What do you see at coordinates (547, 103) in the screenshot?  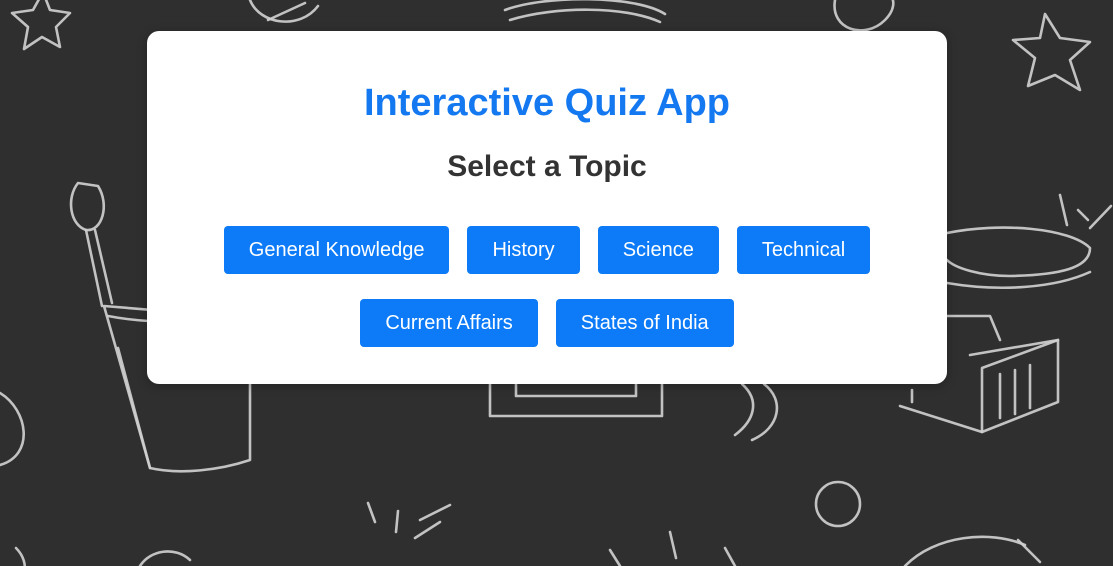 I see `app-title: Interactive Quiz App` at bounding box center [547, 103].